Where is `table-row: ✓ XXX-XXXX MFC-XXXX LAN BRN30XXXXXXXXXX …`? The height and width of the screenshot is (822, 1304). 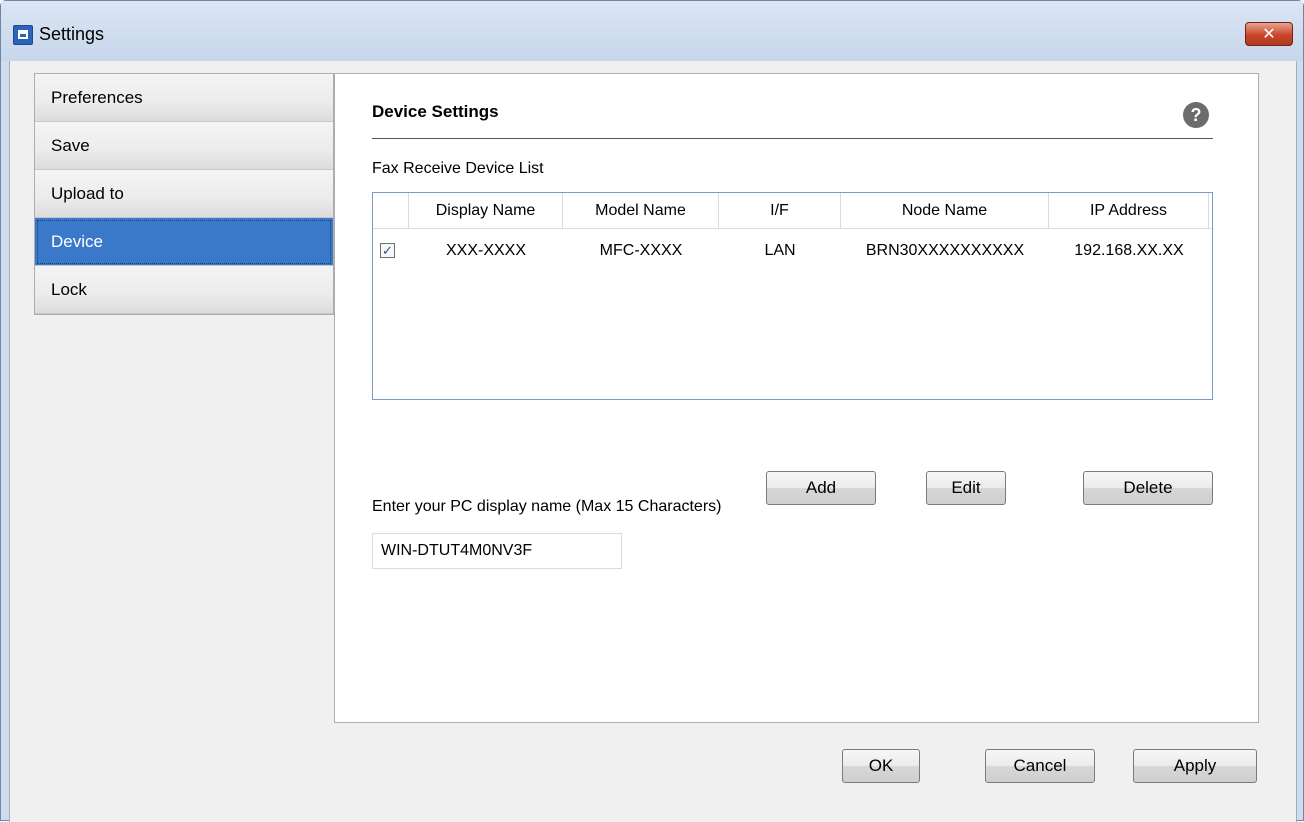 table-row: ✓ XXX-XXXX MFC-XXXX LAN BRN30XXXXXXXXXX … is located at coordinates (792, 251).